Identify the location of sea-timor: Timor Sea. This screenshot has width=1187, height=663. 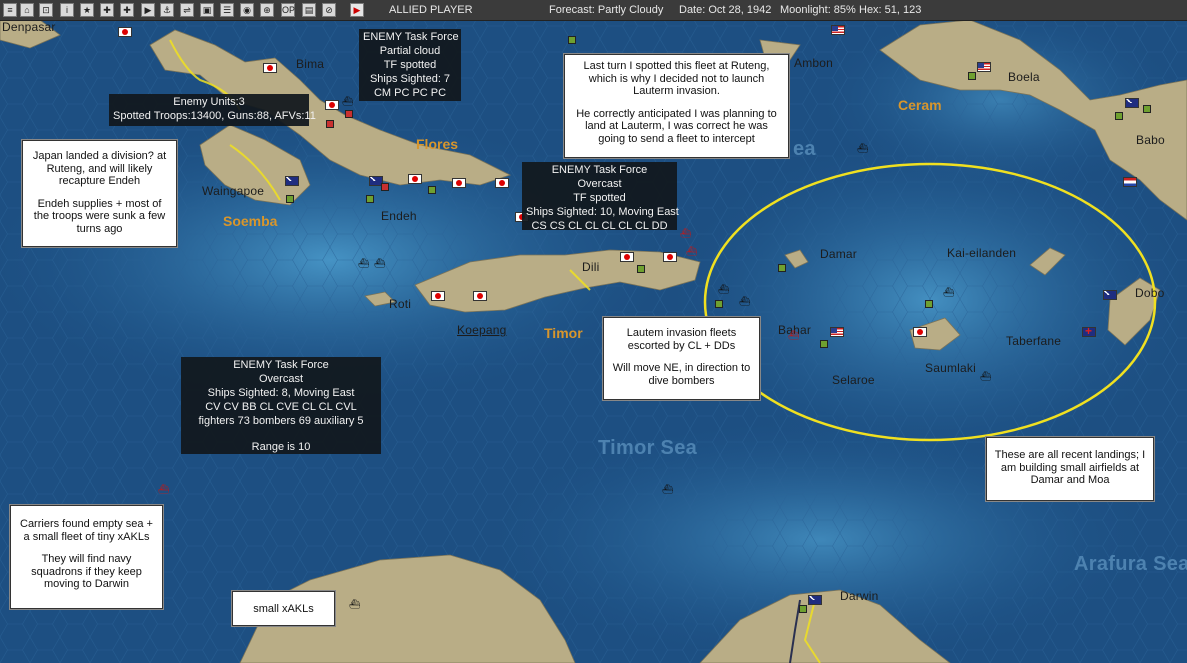
(648, 448).